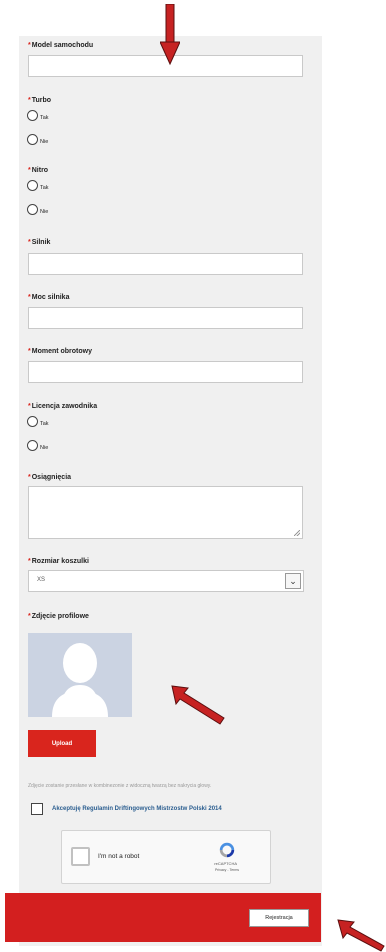  I want to click on nitro-label: *Nitro, so click(38, 170).